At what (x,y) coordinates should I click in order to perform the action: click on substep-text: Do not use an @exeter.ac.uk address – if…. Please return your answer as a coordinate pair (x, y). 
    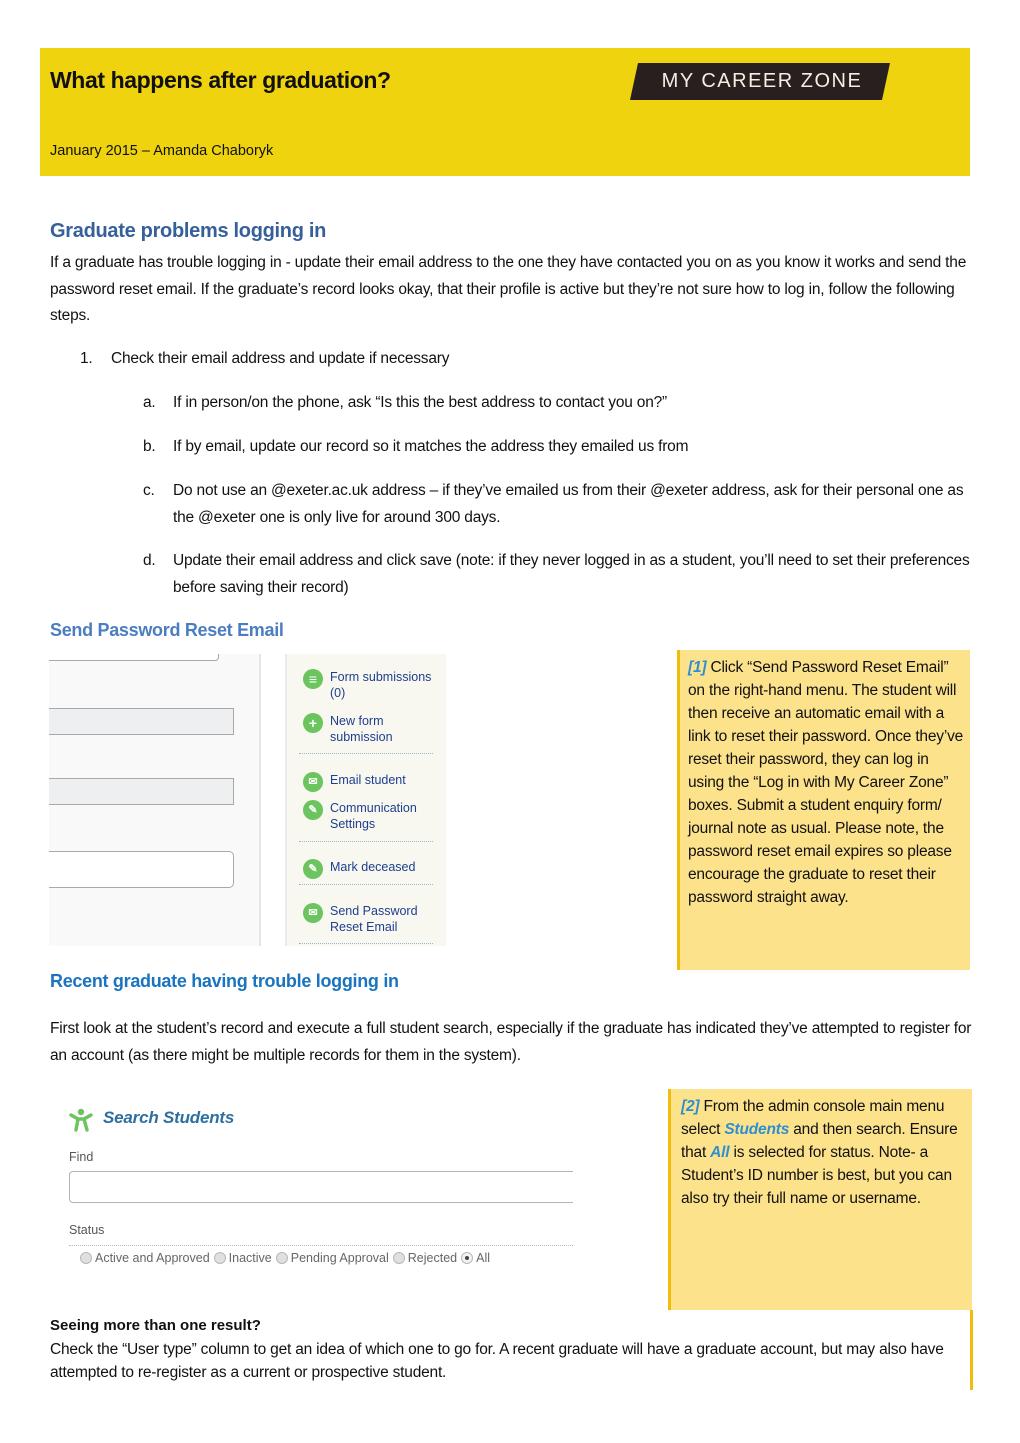
    Looking at the image, I should click on (568, 504).